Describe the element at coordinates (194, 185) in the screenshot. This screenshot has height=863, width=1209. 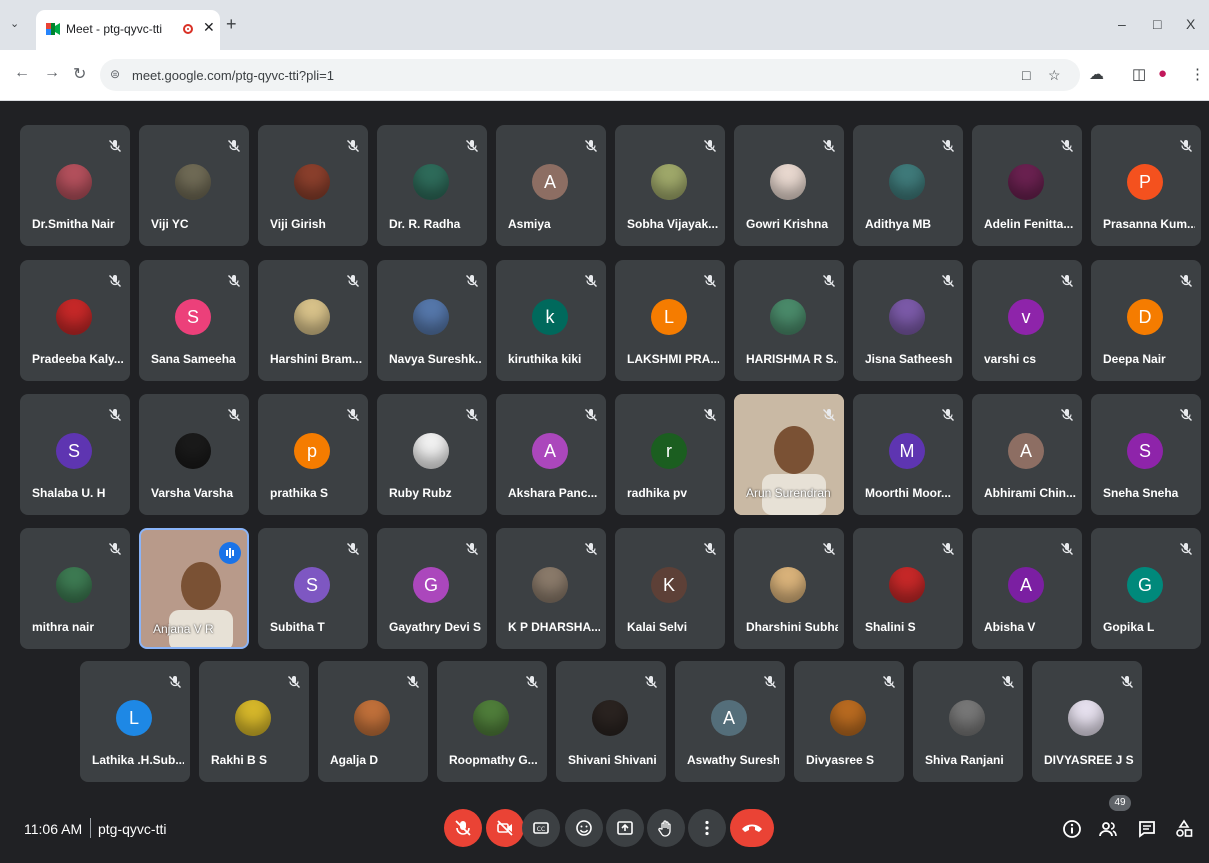
I see `participant-tile: Viji YC` at that location.